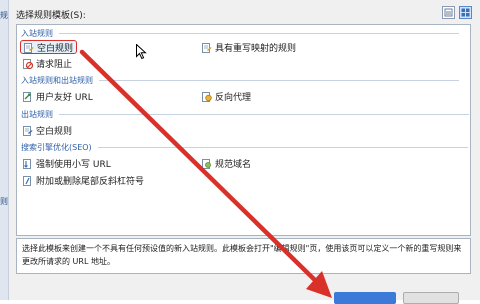  Describe the element at coordinates (54, 64) in the screenshot. I see `rule-item-label: 请求阻止` at that location.